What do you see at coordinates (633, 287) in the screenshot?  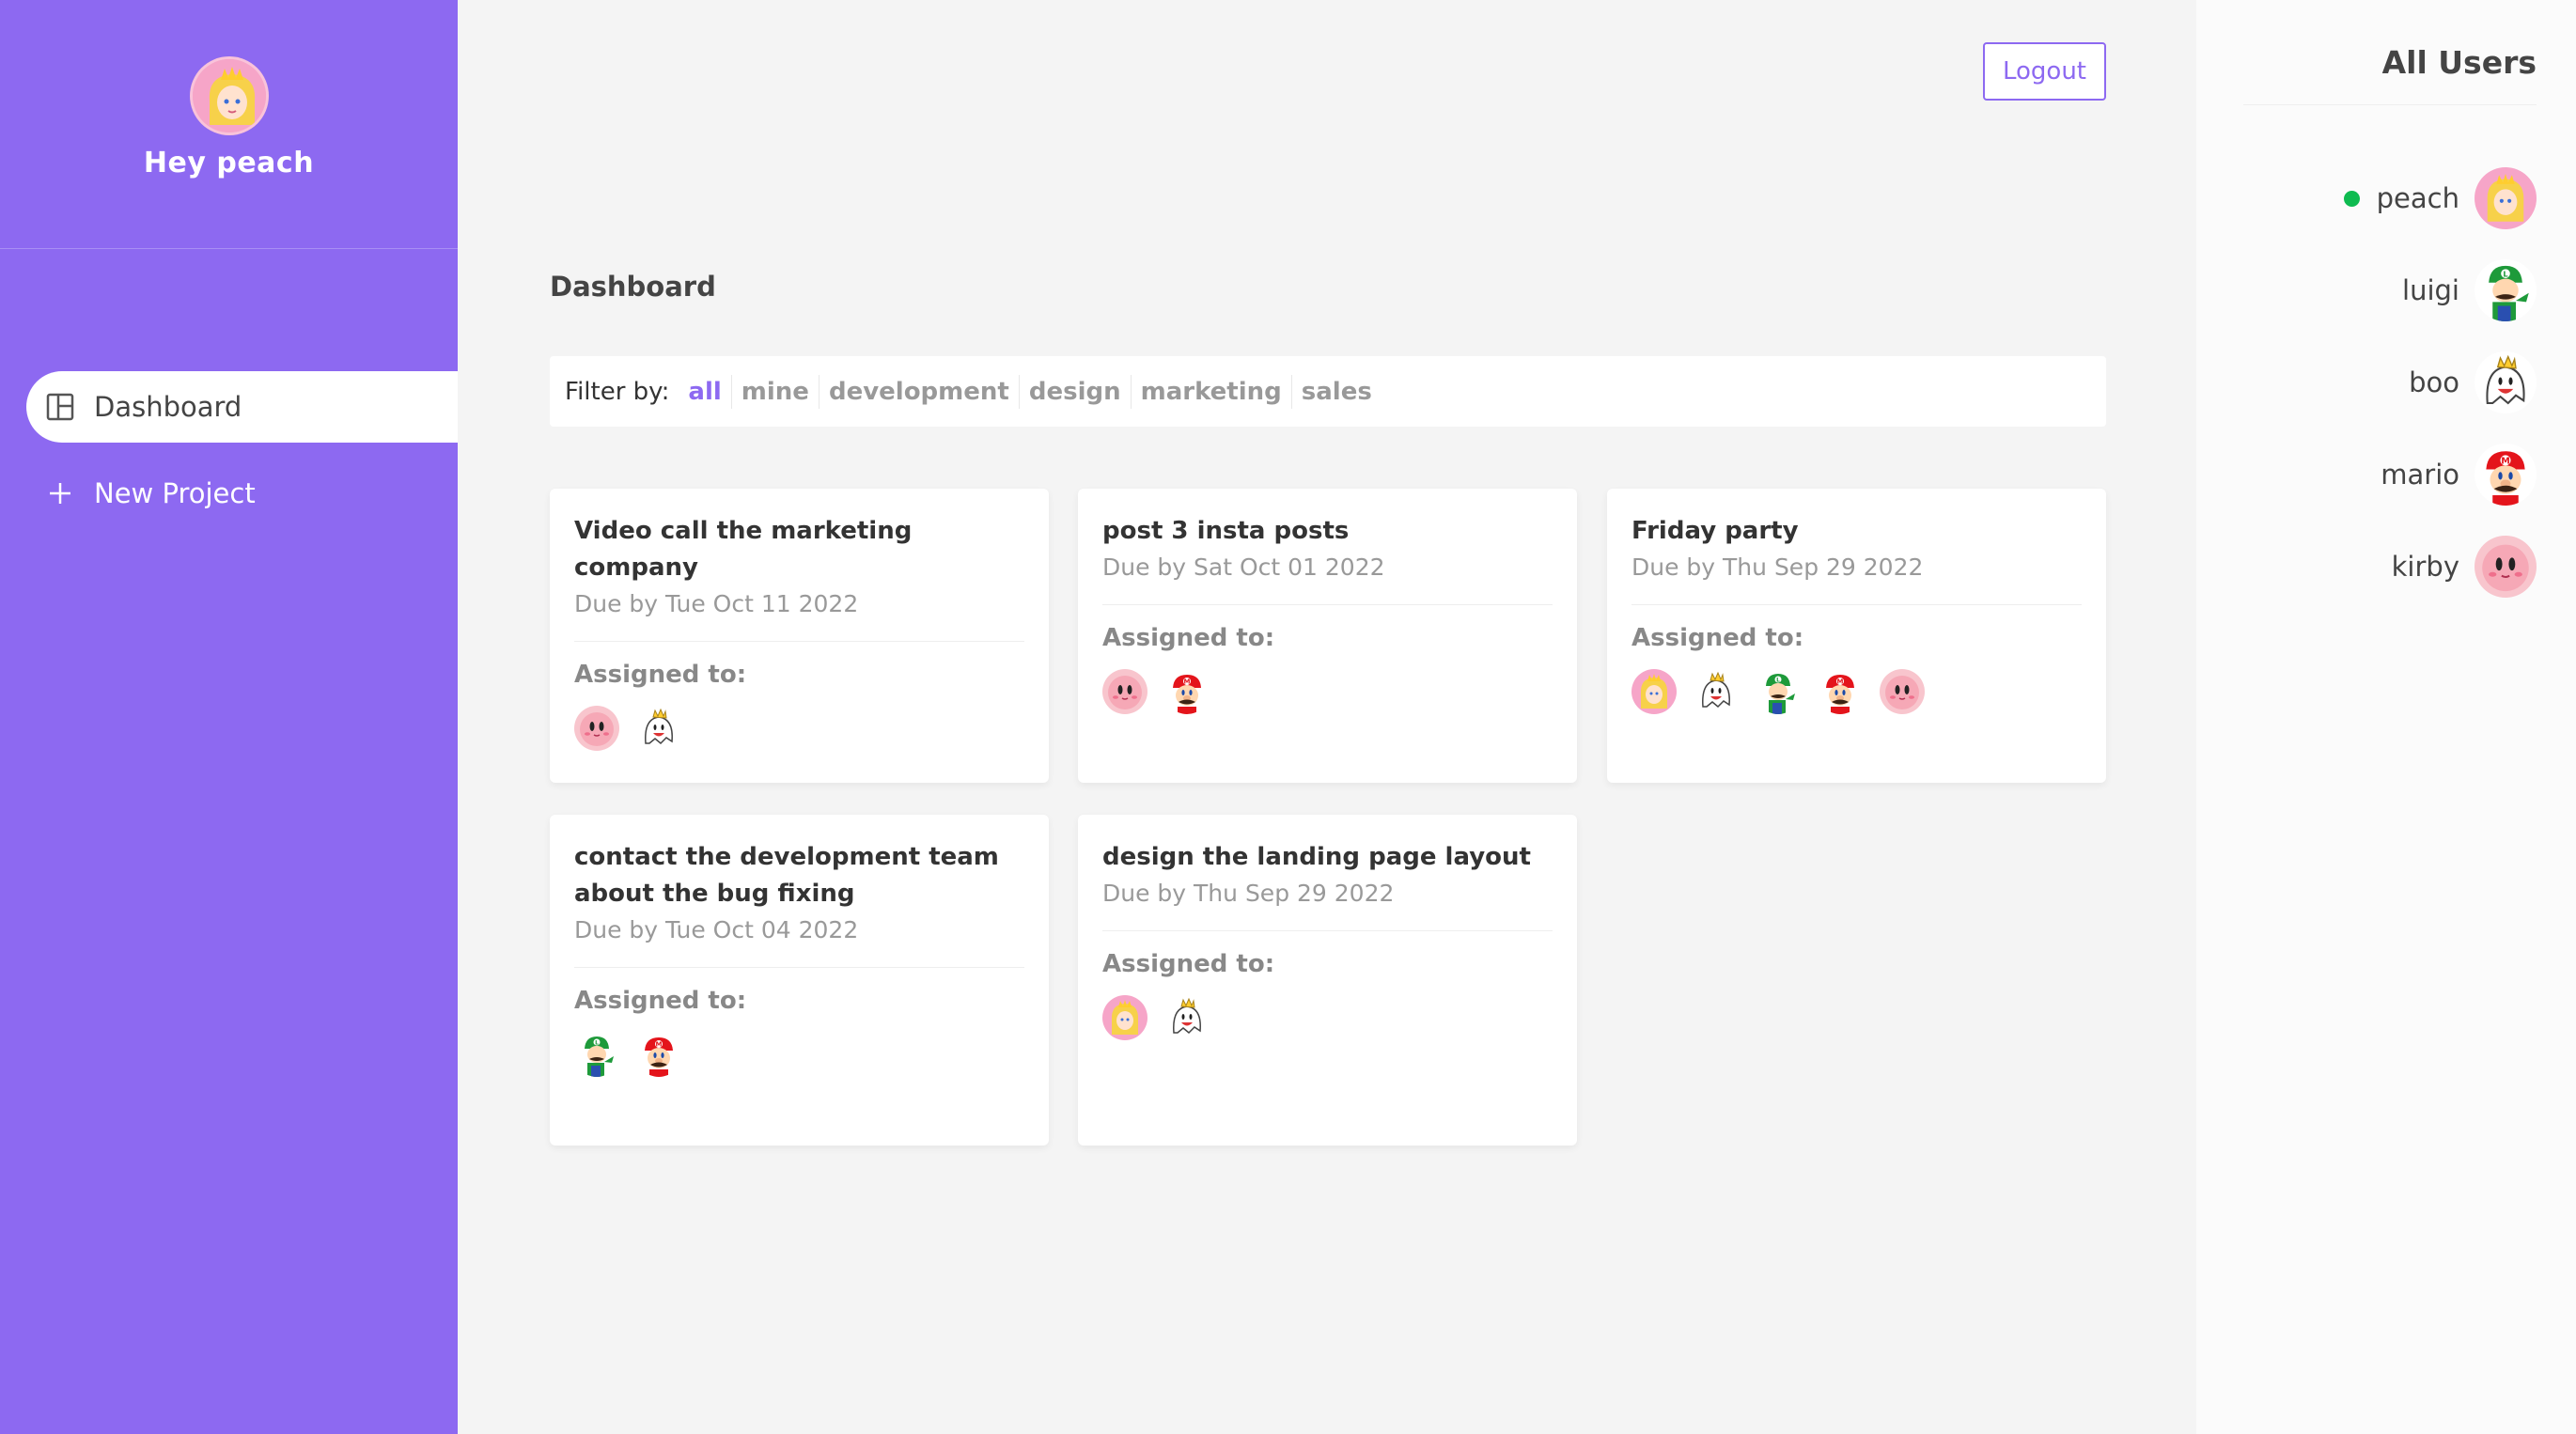 I see `page-title: Dashboard` at bounding box center [633, 287].